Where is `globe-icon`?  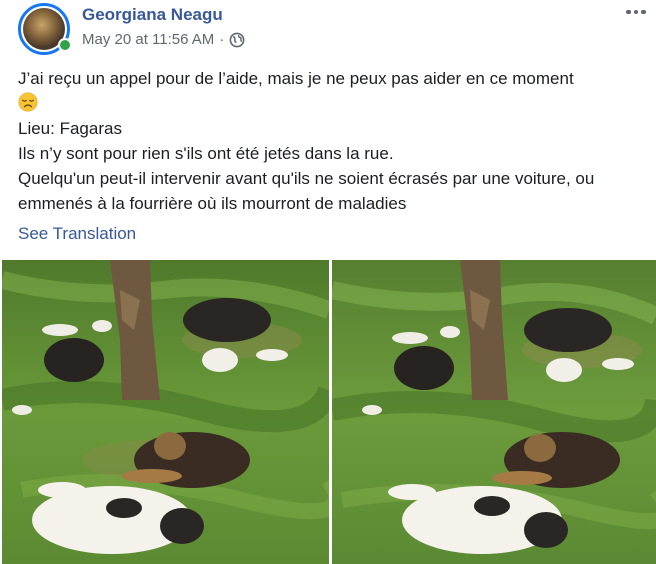
globe-icon is located at coordinates (237, 40).